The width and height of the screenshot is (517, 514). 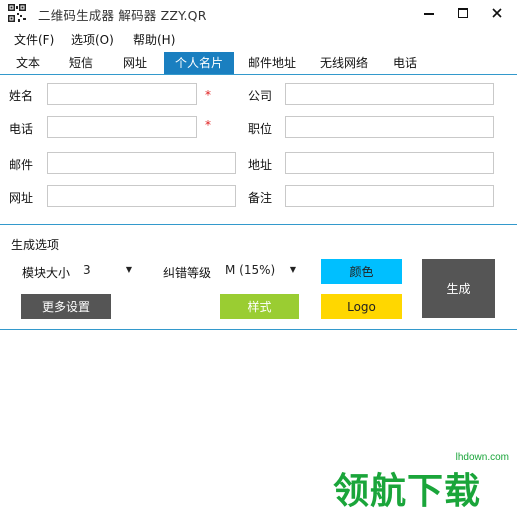 What do you see at coordinates (405, 63) in the screenshot?
I see `tab-phone: 电话` at bounding box center [405, 63].